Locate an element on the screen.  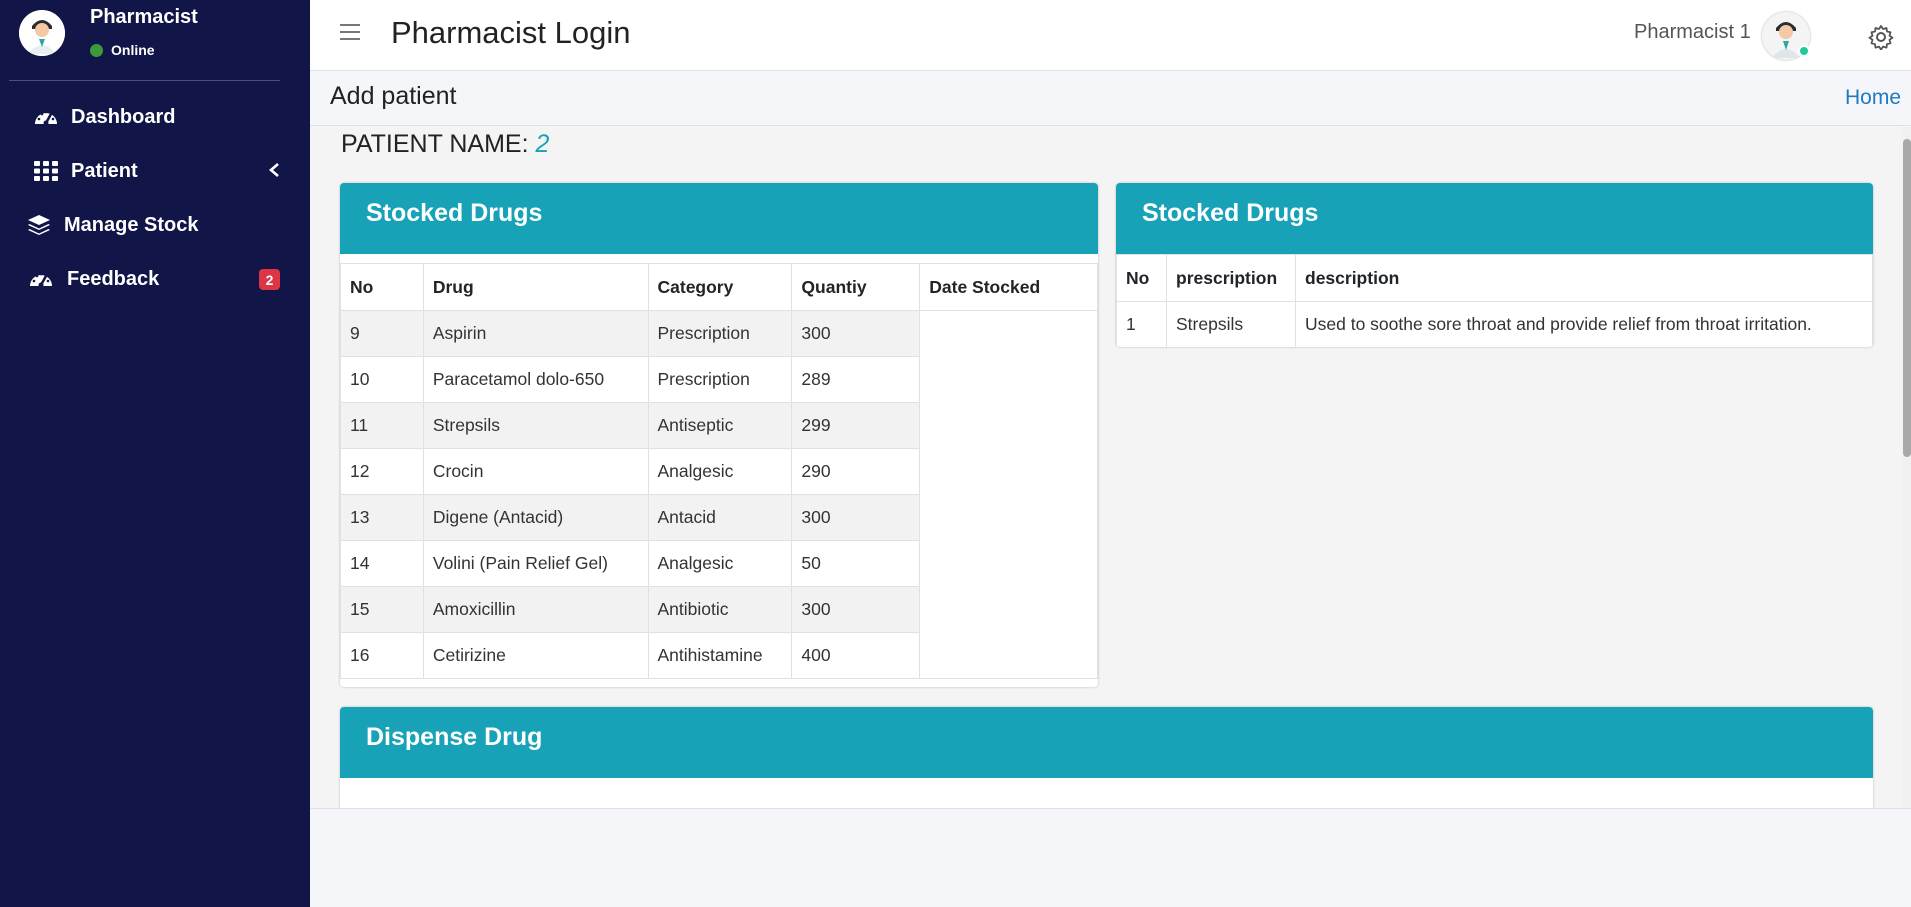
cell-drug: Cetirizine is located at coordinates (535, 655).